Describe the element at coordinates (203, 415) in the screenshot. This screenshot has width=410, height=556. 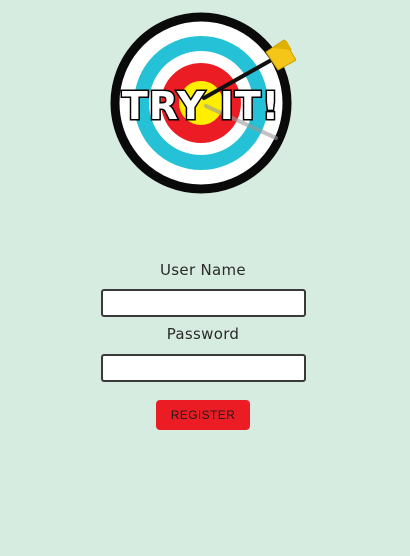
I see `register-button: REGISTER` at that location.